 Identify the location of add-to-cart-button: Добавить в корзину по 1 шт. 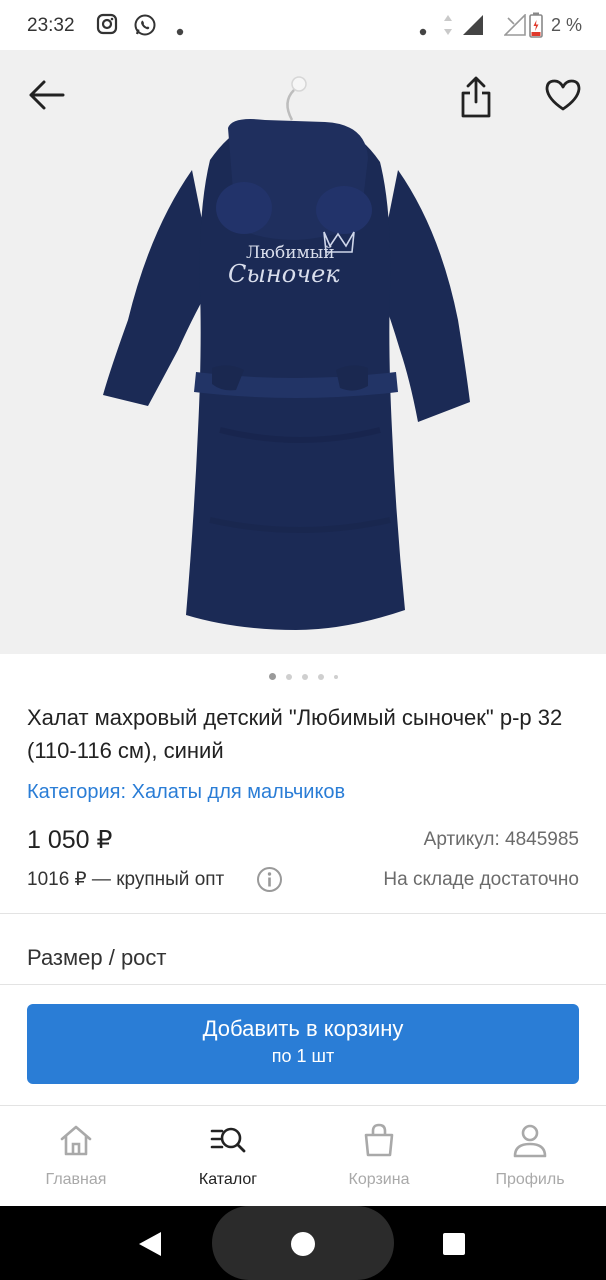
(303, 1044).